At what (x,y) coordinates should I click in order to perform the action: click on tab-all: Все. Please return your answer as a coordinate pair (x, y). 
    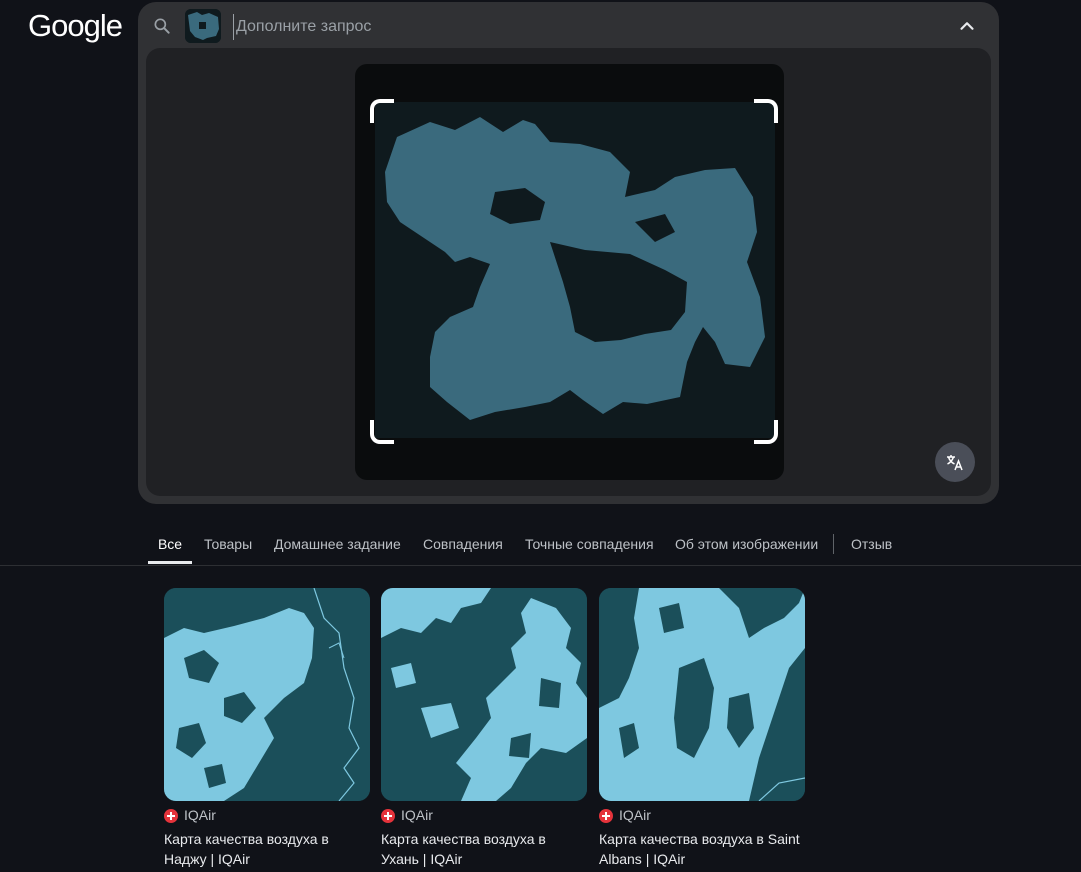
    Looking at the image, I should click on (170, 545).